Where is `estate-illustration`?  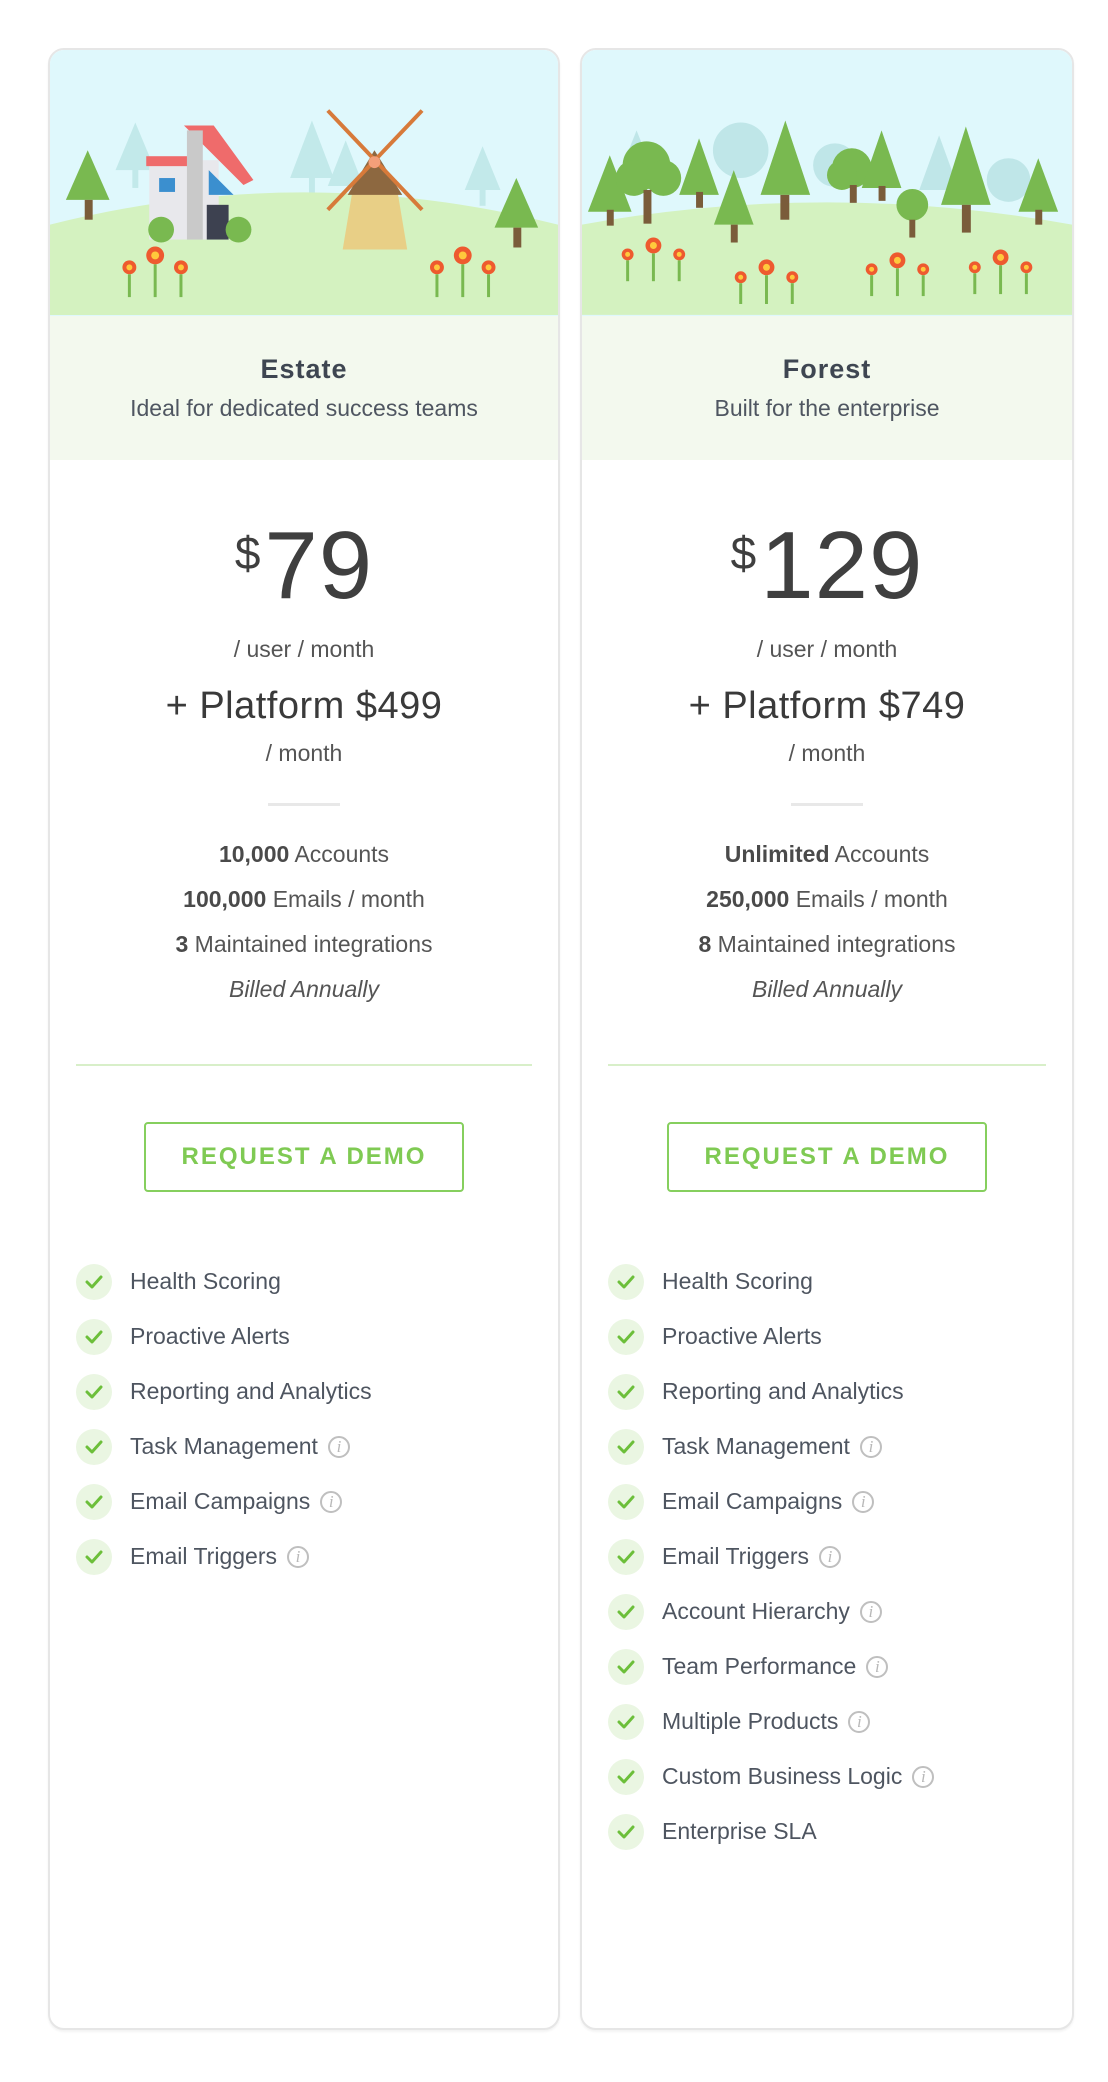
estate-illustration is located at coordinates (304, 183).